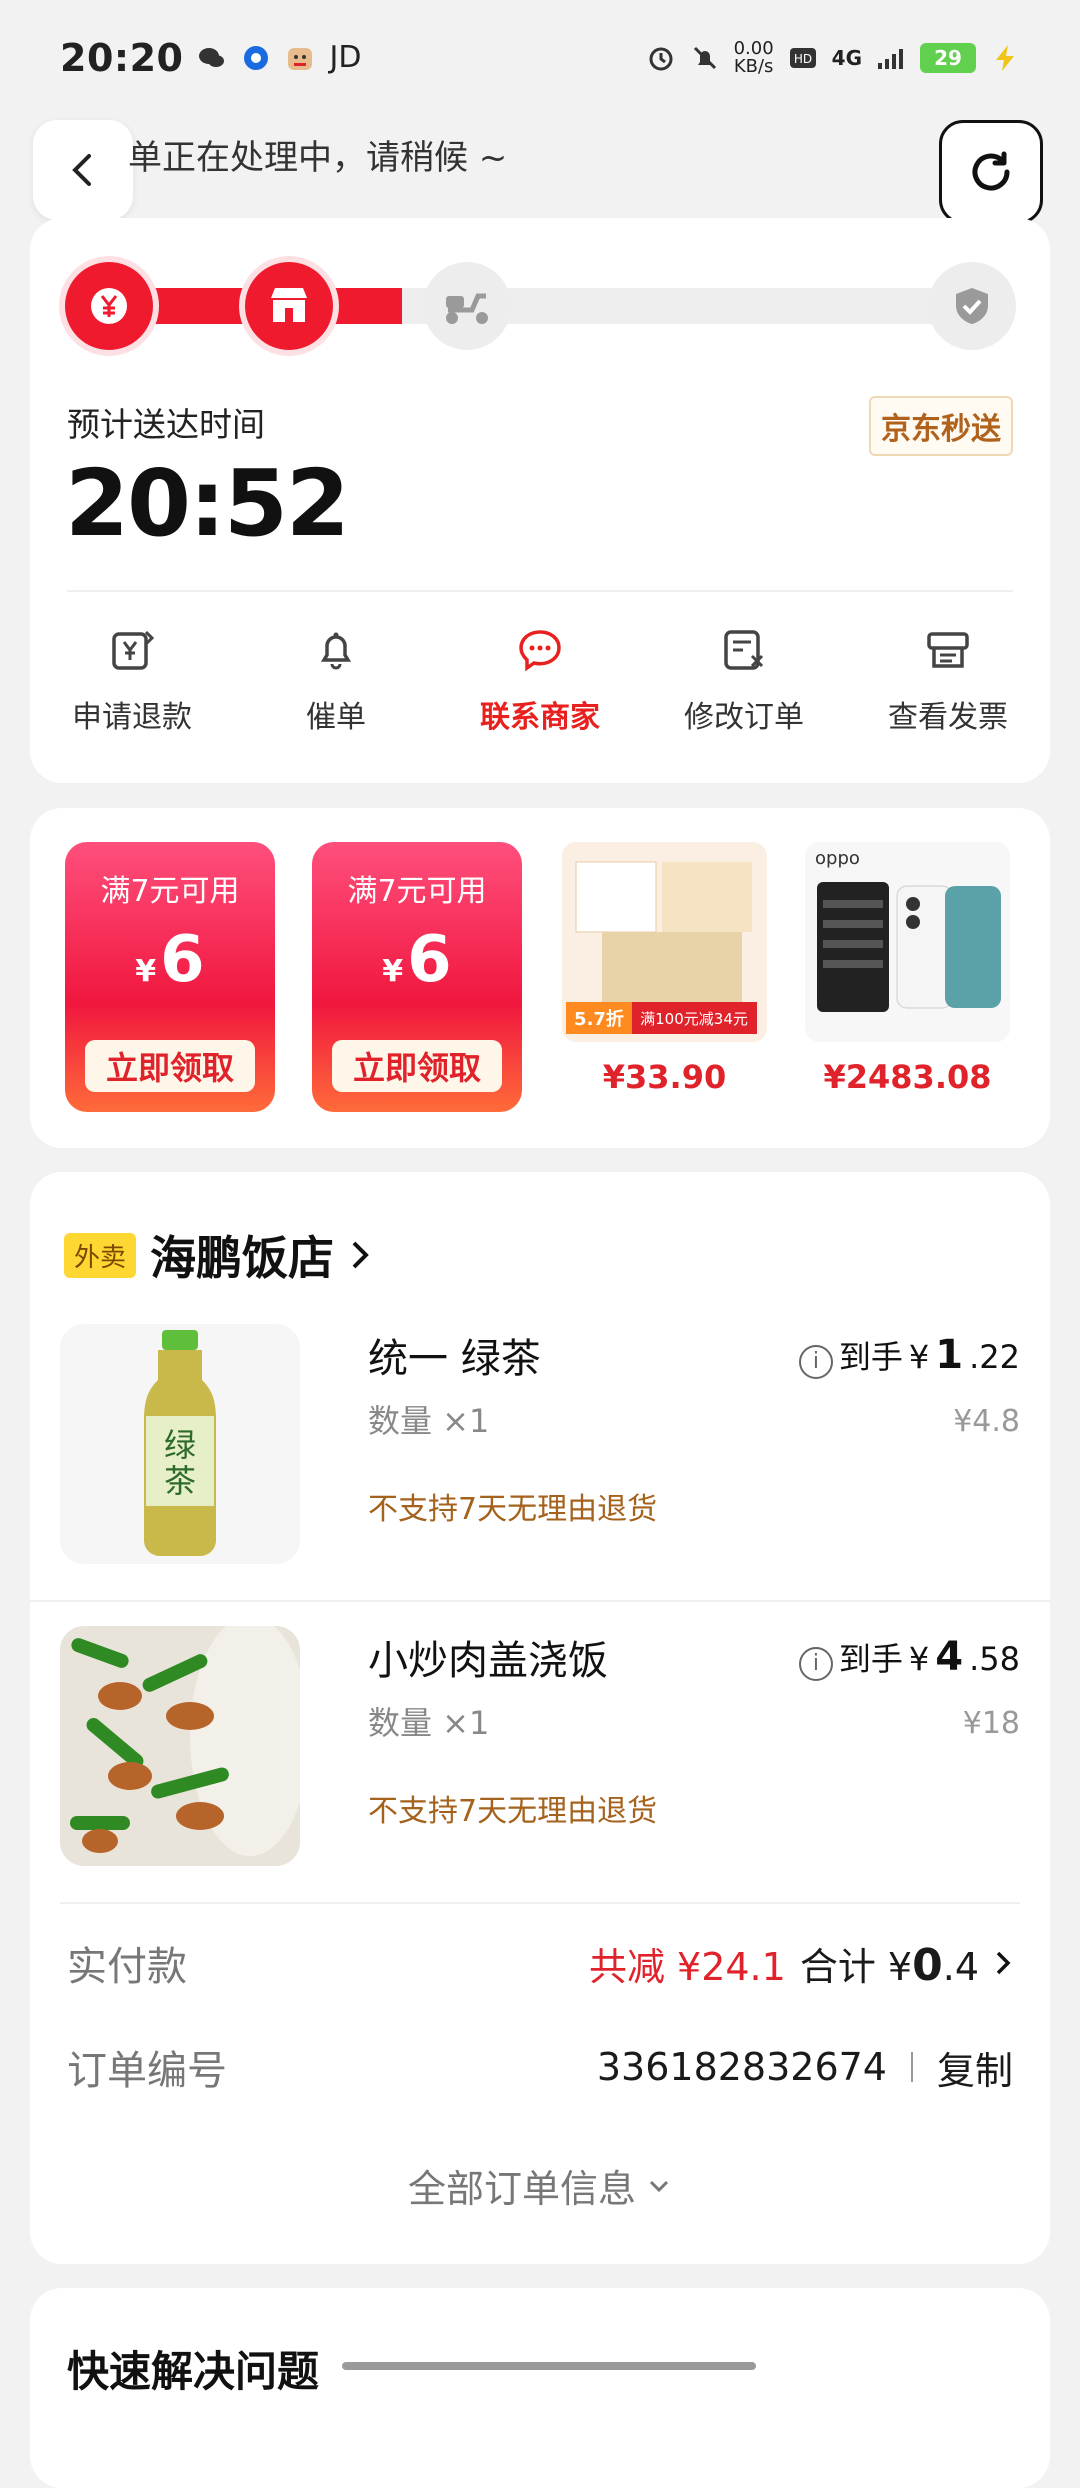  Describe the element at coordinates (889, 1965) in the screenshot. I see `total-amount: 合计 ¥0.4` at that location.